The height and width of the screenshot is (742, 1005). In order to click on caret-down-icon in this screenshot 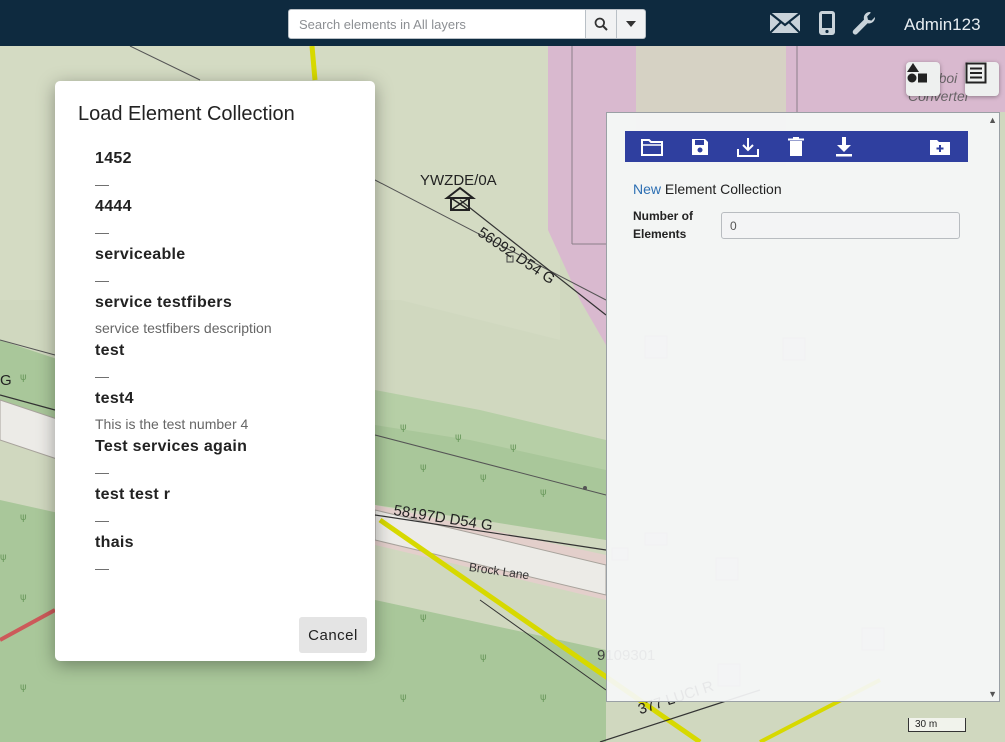, I will do `click(631, 24)`.